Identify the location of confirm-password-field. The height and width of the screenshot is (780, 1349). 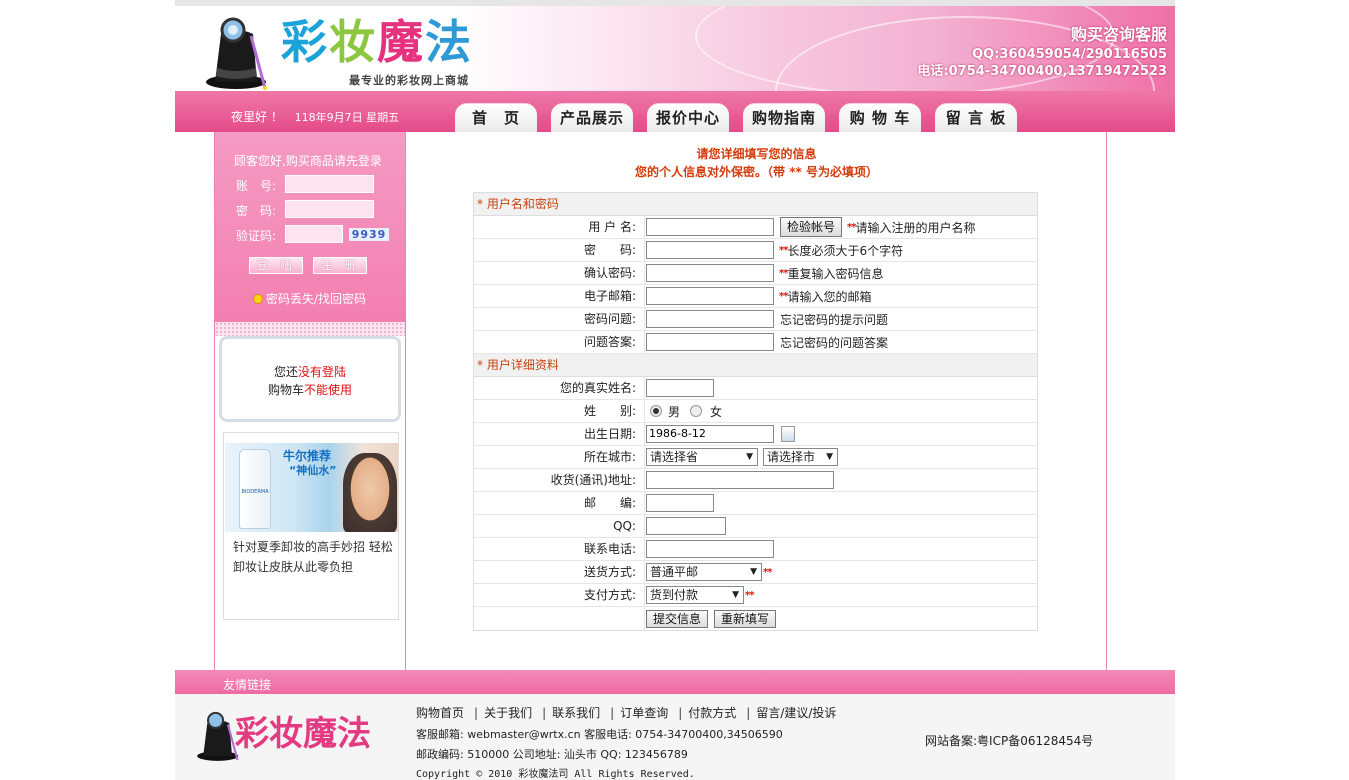
(710, 273).